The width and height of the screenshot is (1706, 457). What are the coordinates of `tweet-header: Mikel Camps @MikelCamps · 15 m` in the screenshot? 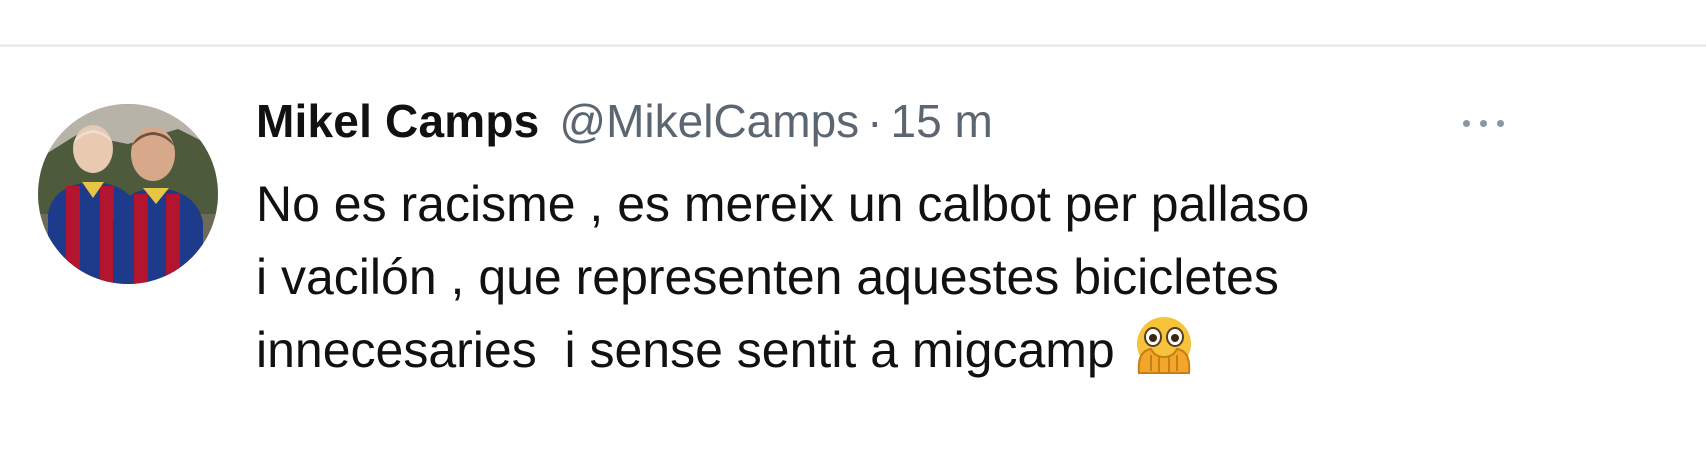 It's located at (624, 124).